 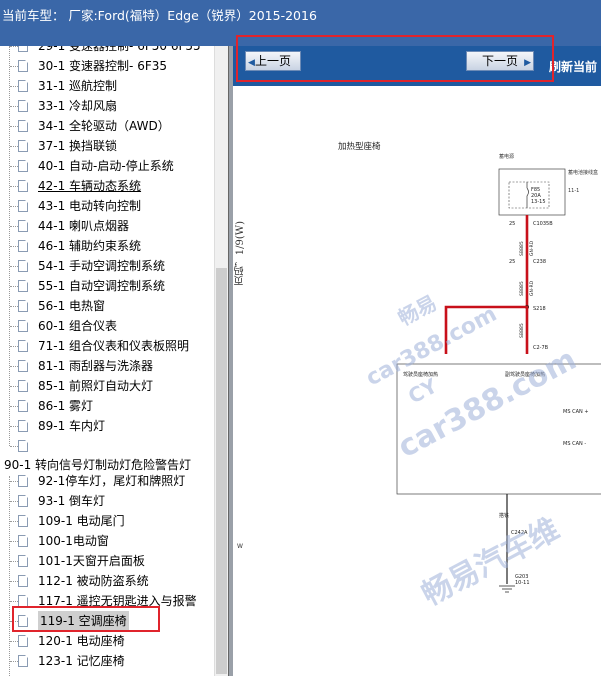 I want to click on tree-item: 29-1 变速器控制- 6F50 6F55, so click(x=107, y=51).